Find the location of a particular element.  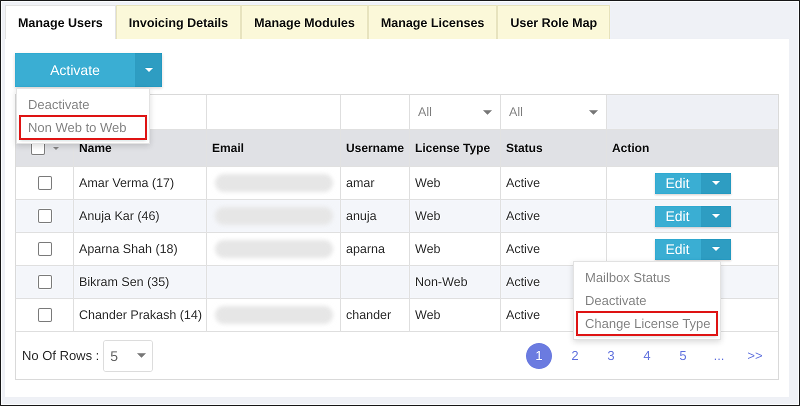

column-header: Email is located at coordinates (228, 148).